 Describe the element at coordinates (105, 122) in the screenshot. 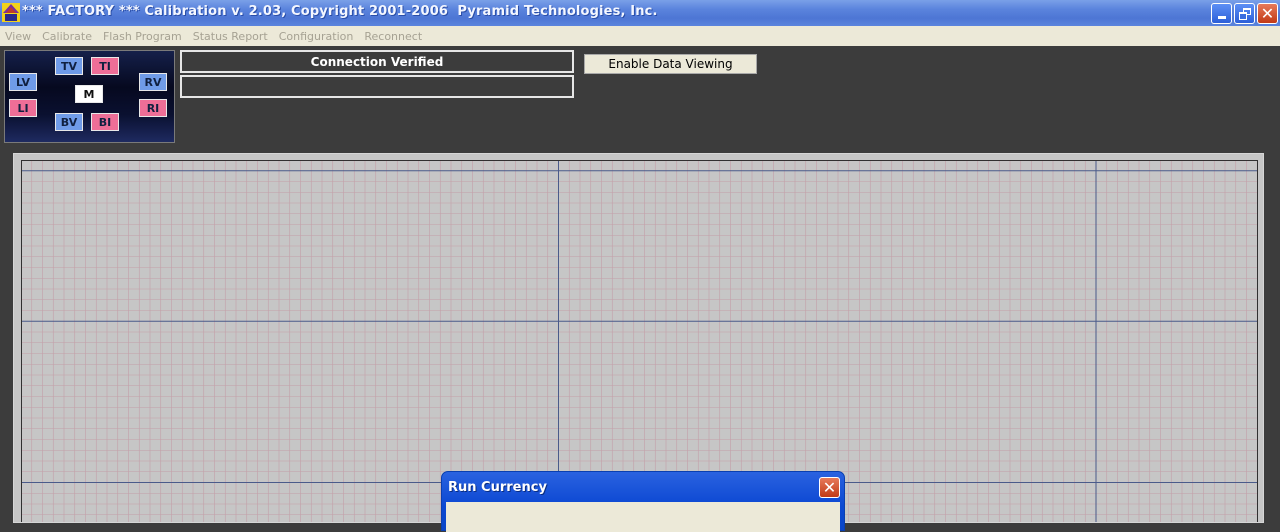

I see `sensor-button-bi: BI` at that location.